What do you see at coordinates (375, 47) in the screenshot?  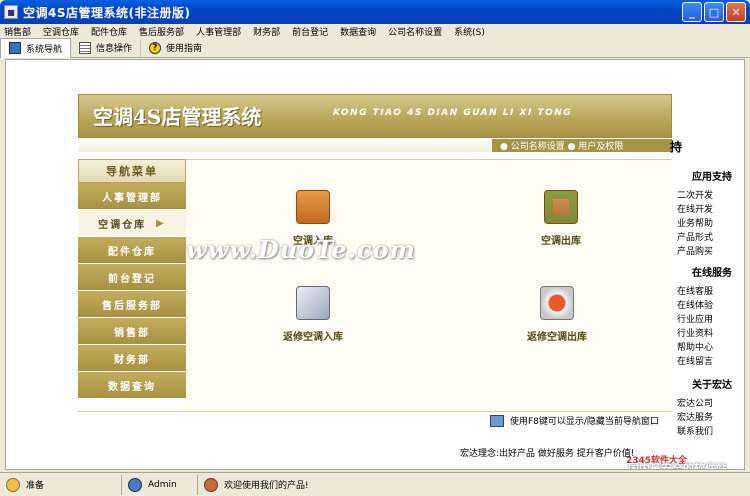 I see `toolbar: 系统导航 信息操作 ? 使用指南` at bounding box center [375, 47].